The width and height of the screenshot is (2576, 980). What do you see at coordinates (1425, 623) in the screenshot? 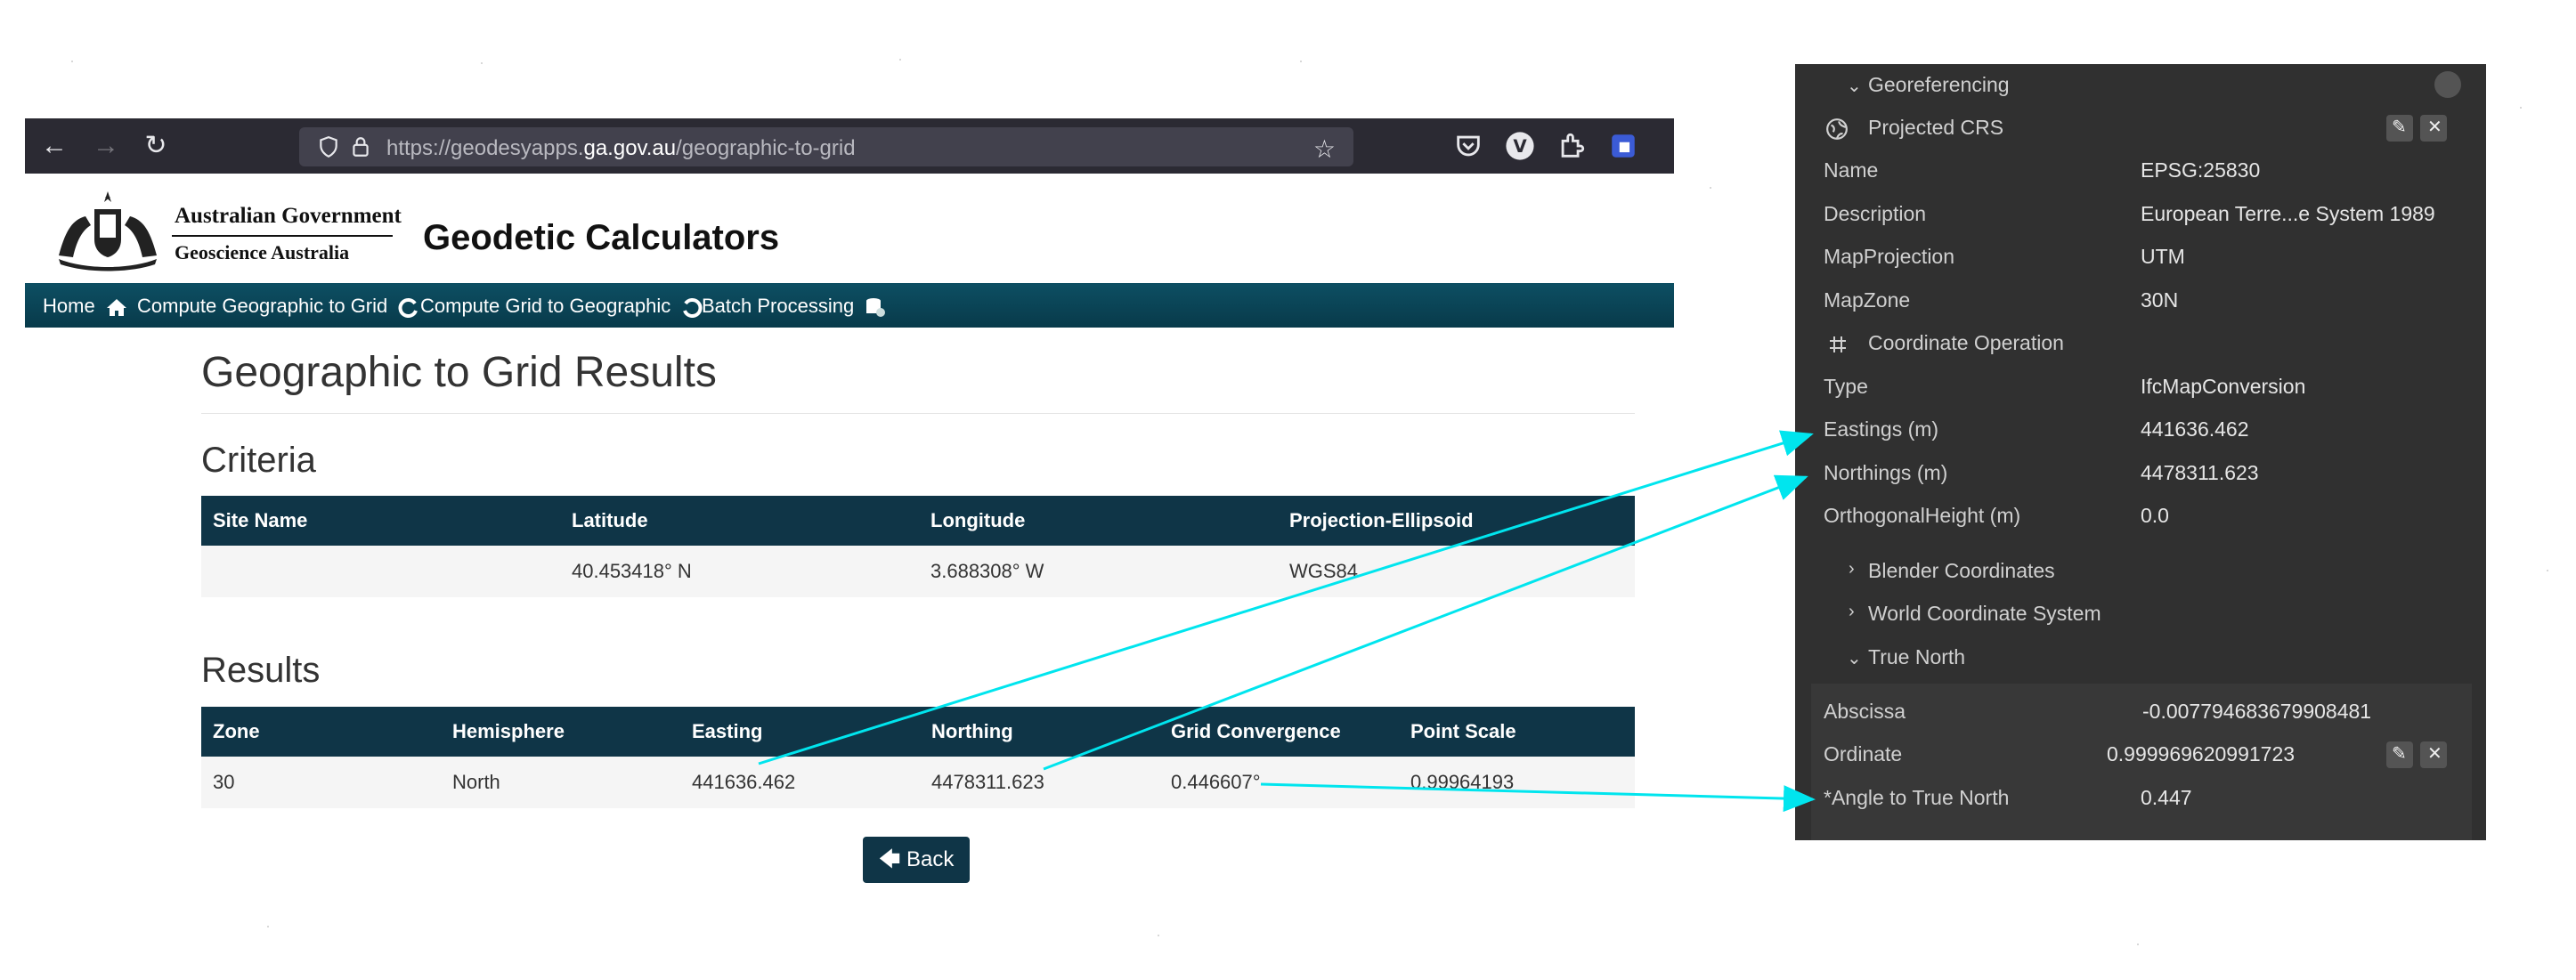
I see `northing-link-arrow` at bounding box center [1425, 623].